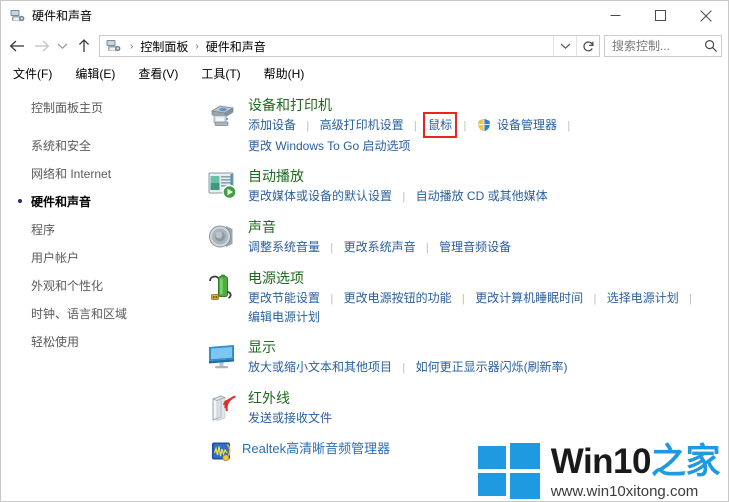  What do you see at coordinates (99, 73) in the screenshot?
I see `menu-edit: 编辑(E)` at bounding box center [99, 73].